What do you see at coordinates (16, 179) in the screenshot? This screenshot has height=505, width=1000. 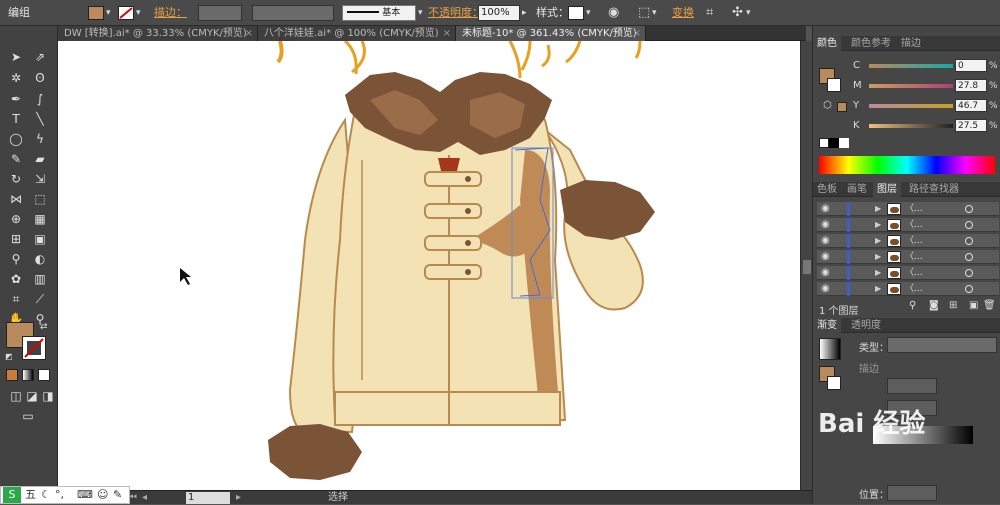 I see `rotate-tool-icon: ↻` at bounding box center [16, 179].